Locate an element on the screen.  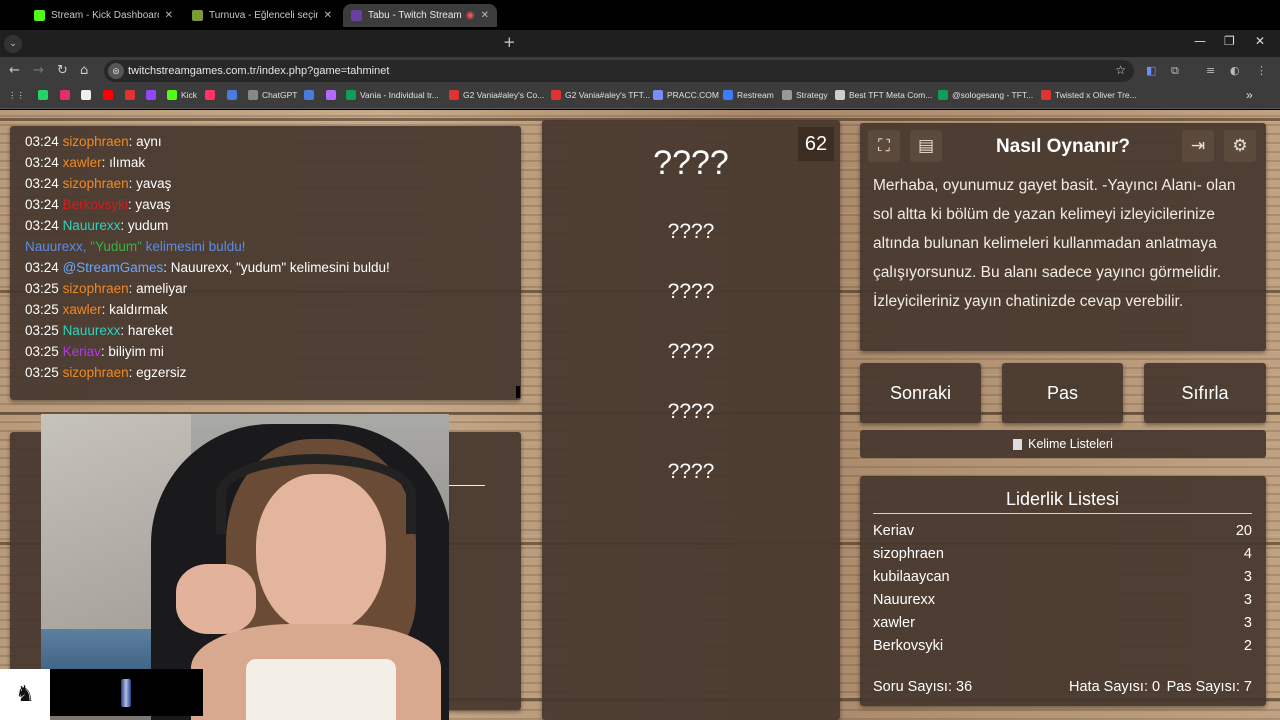
next-button: Sonraki is located at coordinates (920, 393).